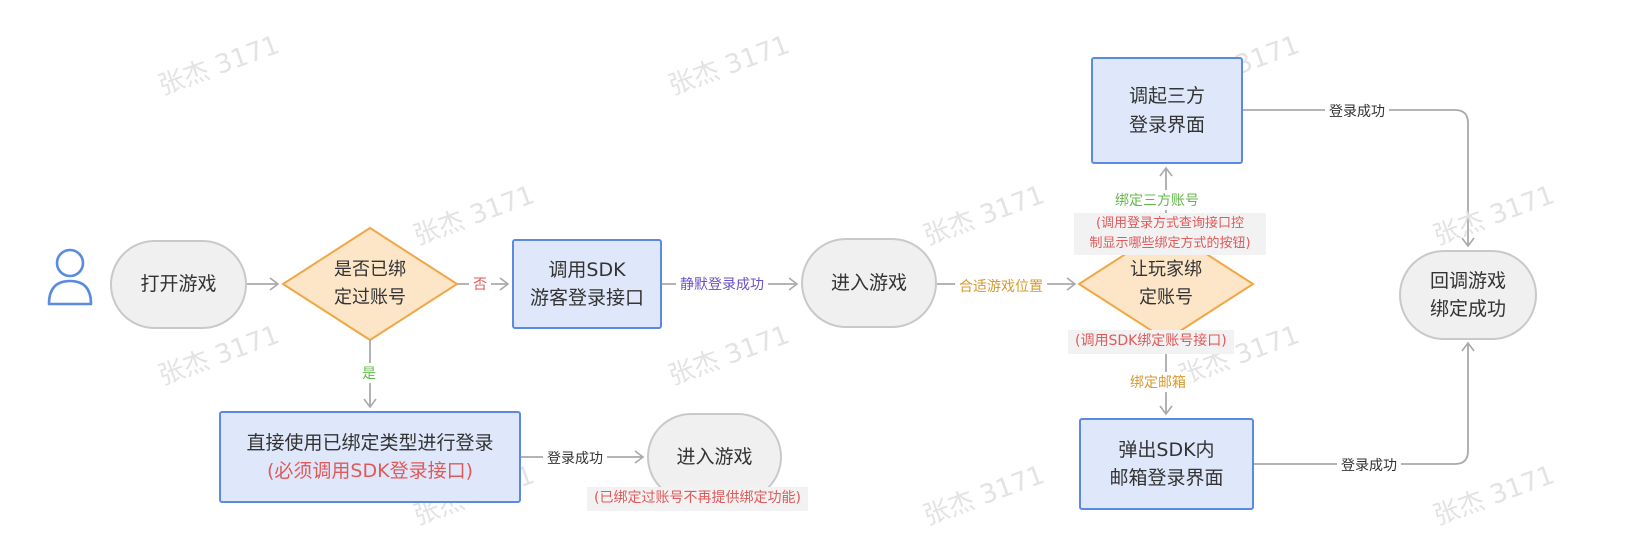 This screenshot has height=540, width=1626. Describe the element at coordinates (370, 297) in the screenshot. I see `is-bound-line2: 定过账号` at that location.